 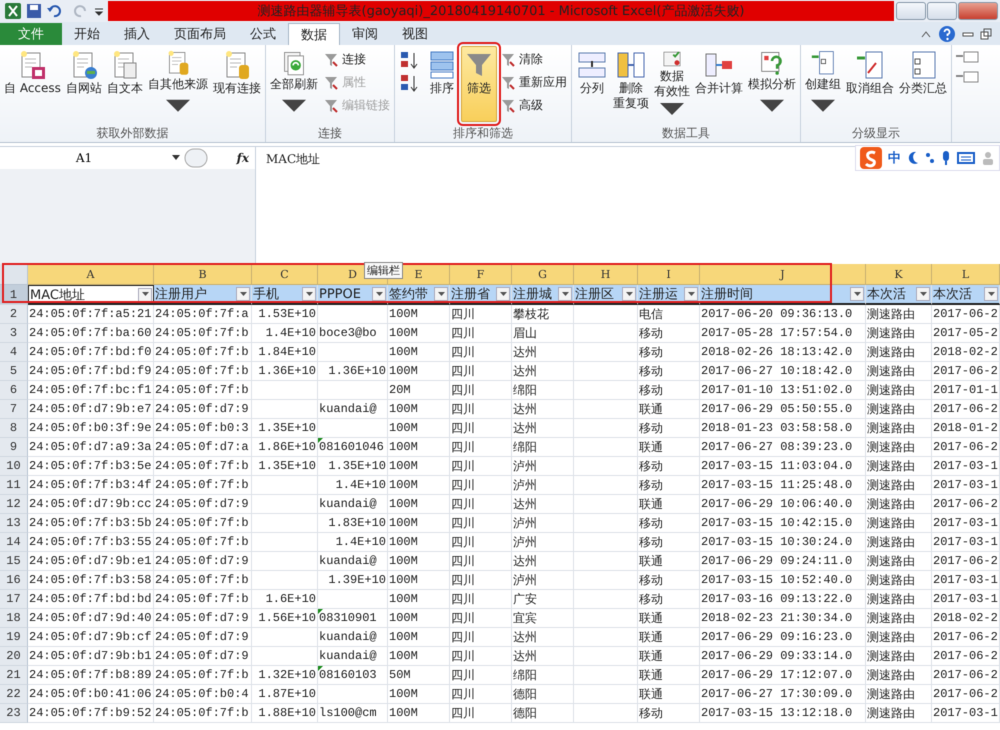 I want to click on ribbon-tab: 视图, so click(x=415, y=34).